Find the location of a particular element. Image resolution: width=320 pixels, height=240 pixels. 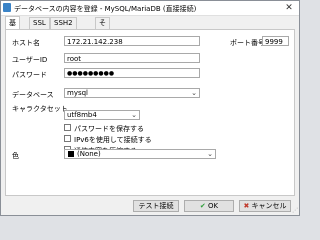

ipv6-checkbox is located at coordinates (67, 138).